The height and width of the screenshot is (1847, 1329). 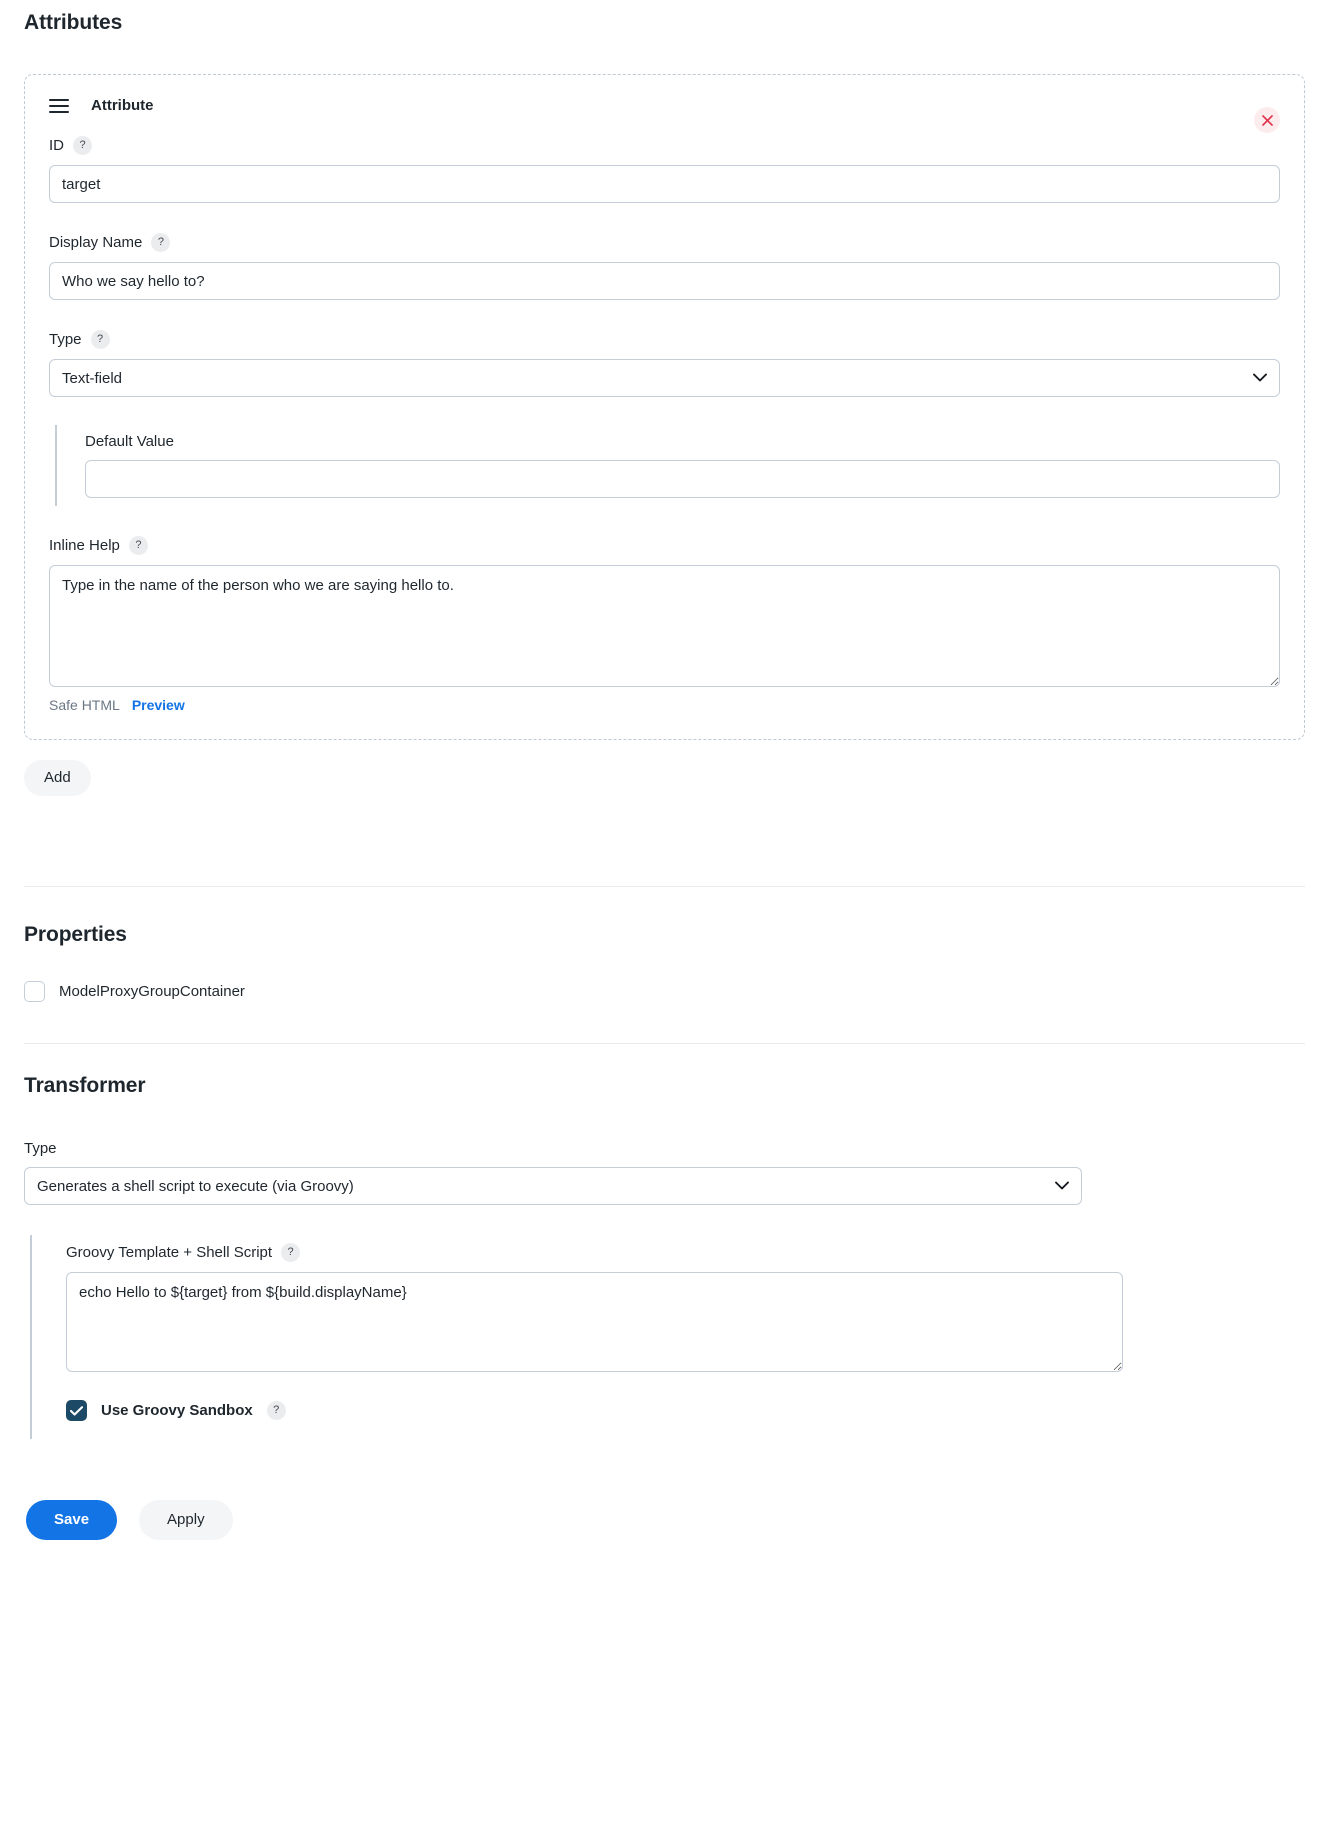 I want to click on model-proxy-group-container-checkbox, so click(x=34, y=991).